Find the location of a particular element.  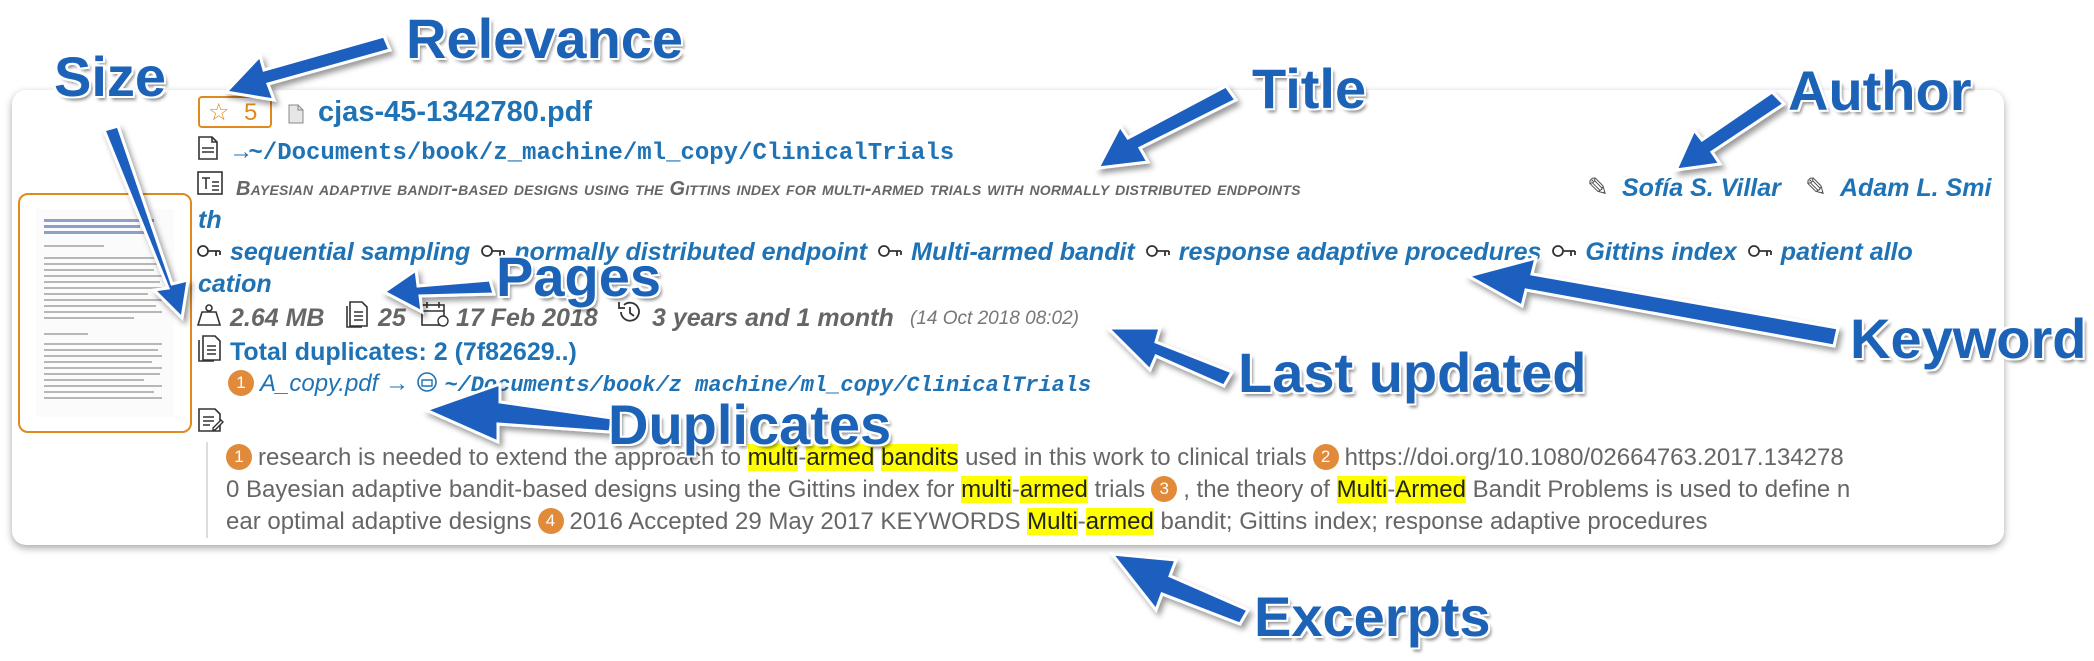

arrow-title is located at coordinates (1167, 127).